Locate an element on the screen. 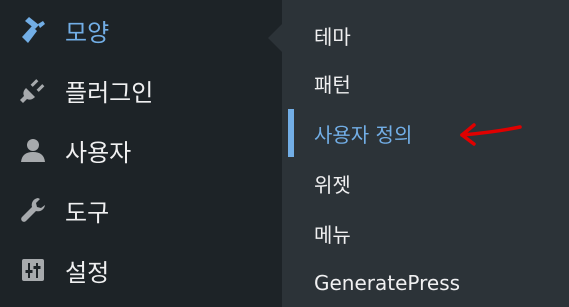 The height and width of the screenshot is (307, 569). submenu-pointer is located at coordinates (275, 38).